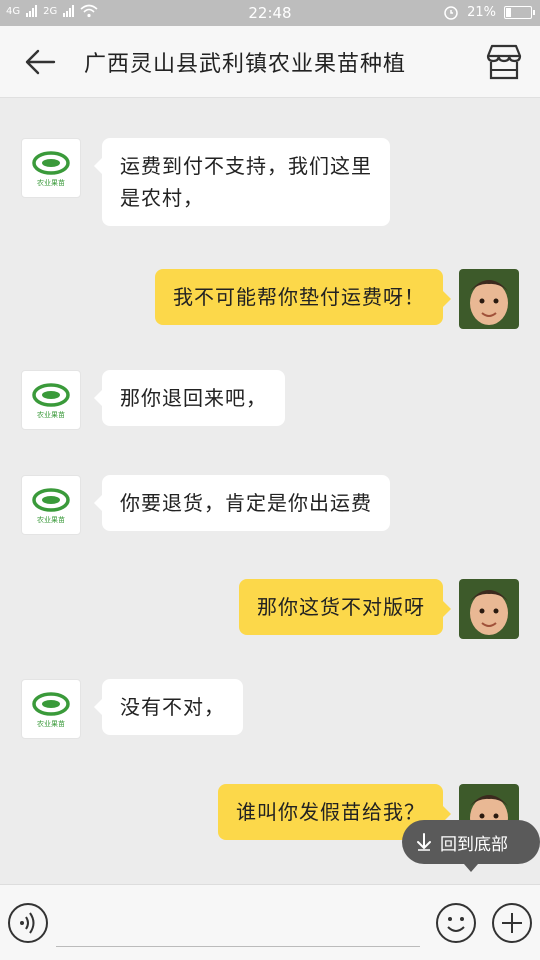  I want to click on battery-percent: 21%, so click(481, 12).